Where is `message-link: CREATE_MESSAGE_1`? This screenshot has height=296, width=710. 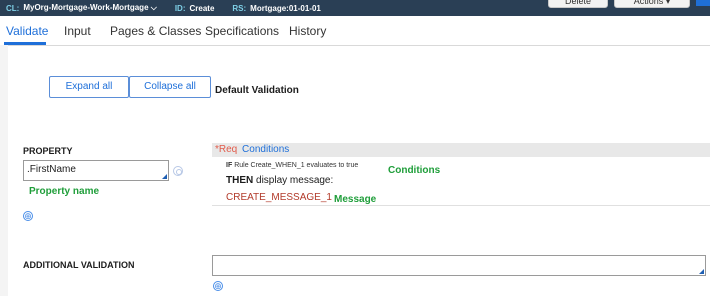
message-link: CREATE_MESSAGE_1 is located at coordinates (279, 197).